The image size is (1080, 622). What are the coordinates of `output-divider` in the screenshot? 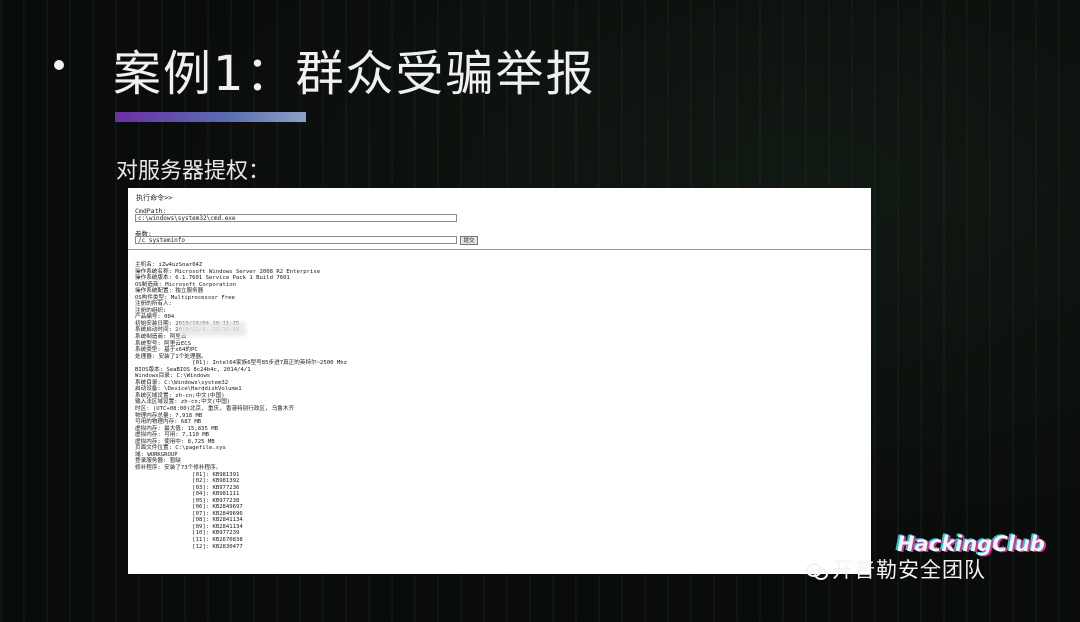 It's located at (499, 249).